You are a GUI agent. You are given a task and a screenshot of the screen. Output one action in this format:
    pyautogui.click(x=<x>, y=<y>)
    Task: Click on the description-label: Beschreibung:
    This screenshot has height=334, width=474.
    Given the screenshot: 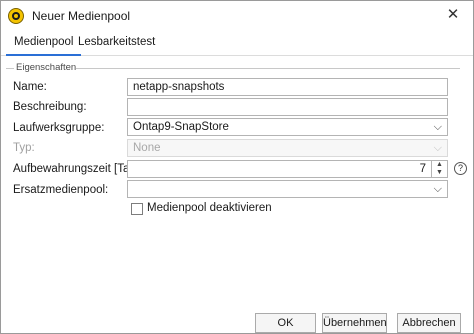 What is the action you would take?
    pyautogui.click(x=50, y=107)
    